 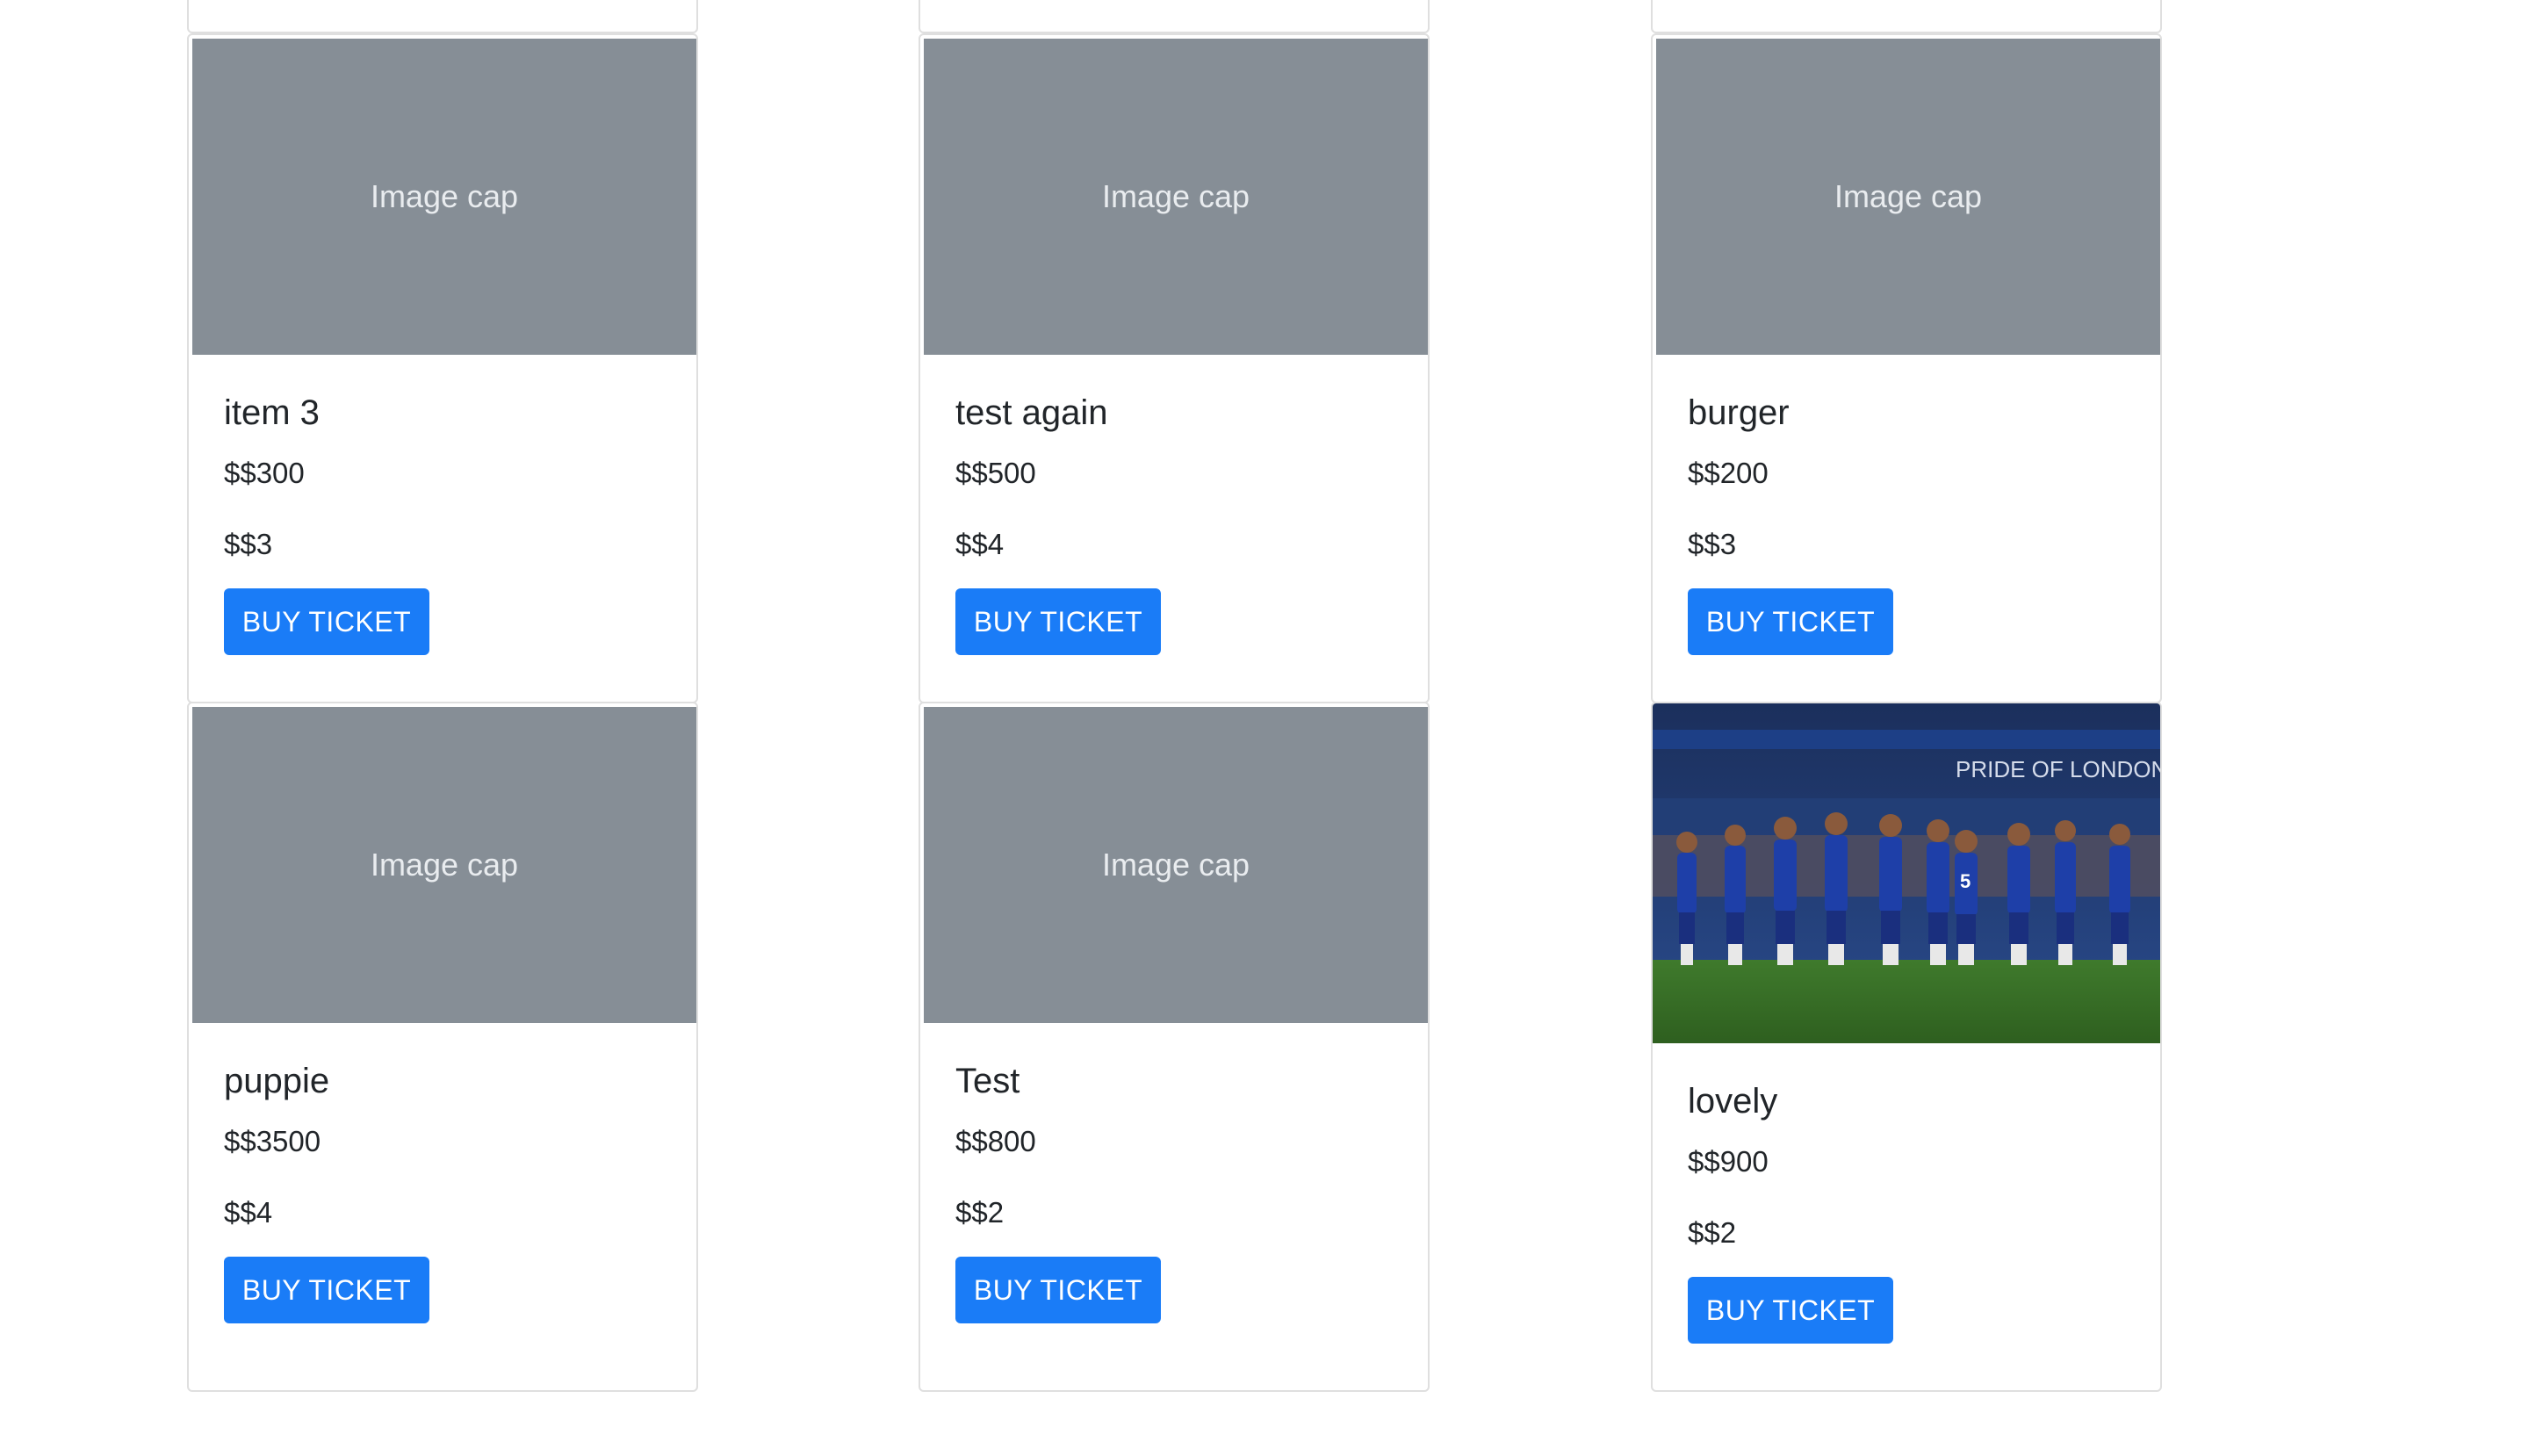 What do you see at coordinates (2059, 769) in the screenshot?
I see `stadium-banner-text: PRIDE OF LONDON` at bounding box center [2059, 769].